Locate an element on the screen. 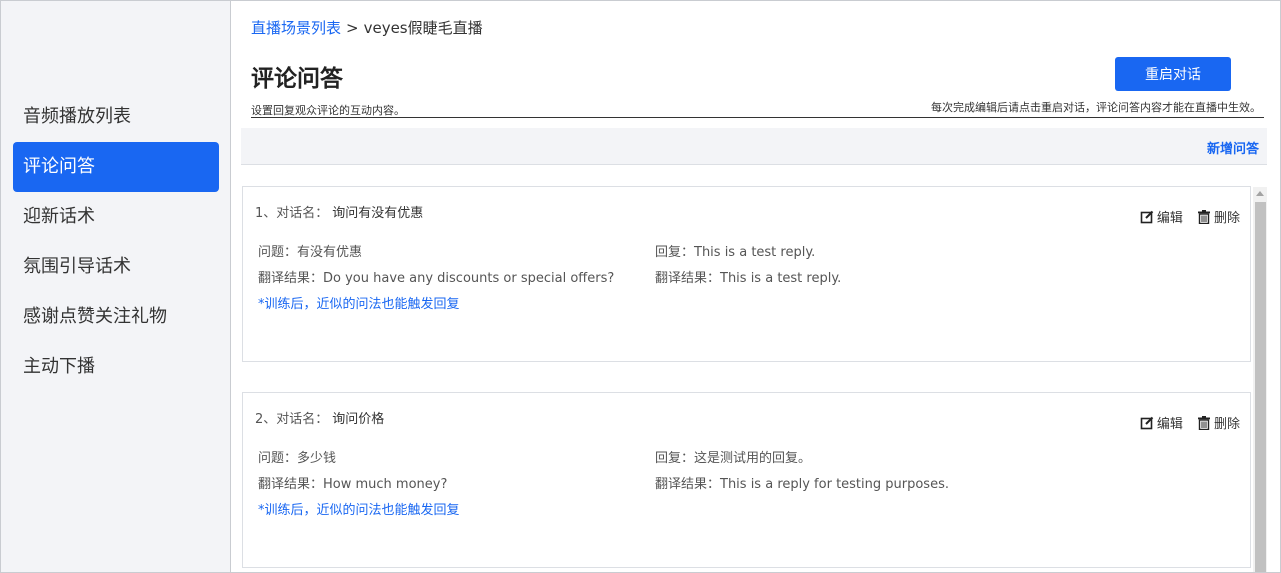 This screenshot has height=573, width=1281. sidebar-item-thanks-gifts: 感谢点赞关注礼物 is located at coordinates (116, 317).